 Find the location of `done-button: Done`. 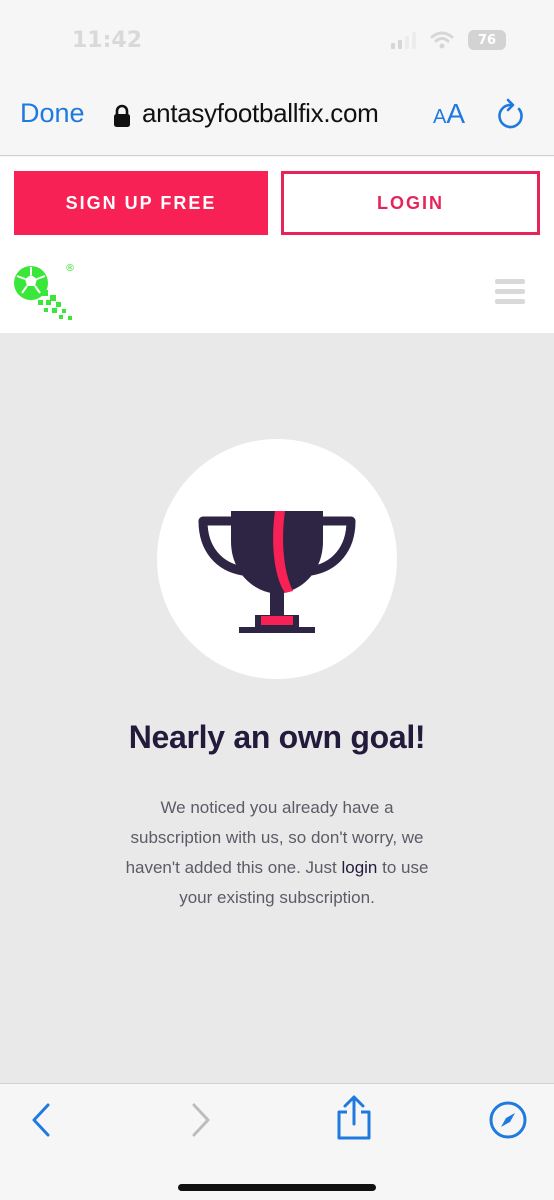

done-button: Done is located at coordinates (52, 113).